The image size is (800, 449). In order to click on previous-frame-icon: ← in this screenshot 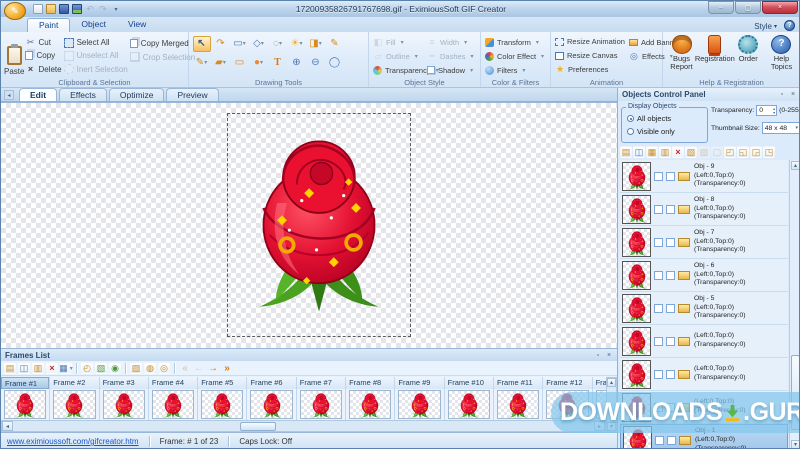, I will do `click(199, 368)`.